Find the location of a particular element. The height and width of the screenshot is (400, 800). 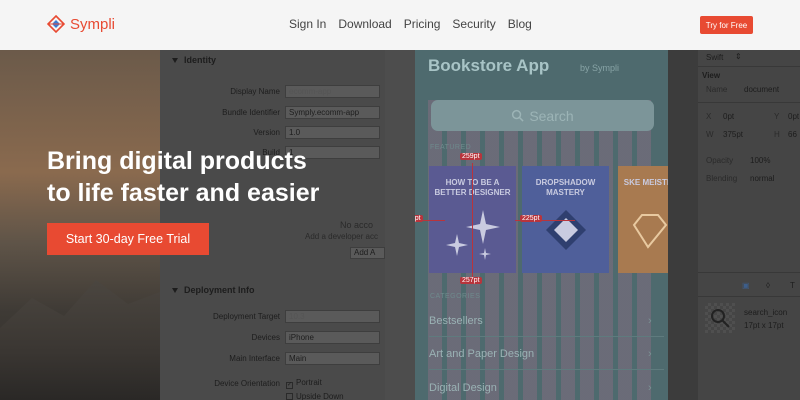

sympli-logo-icon is located at coordinates (56, 24).